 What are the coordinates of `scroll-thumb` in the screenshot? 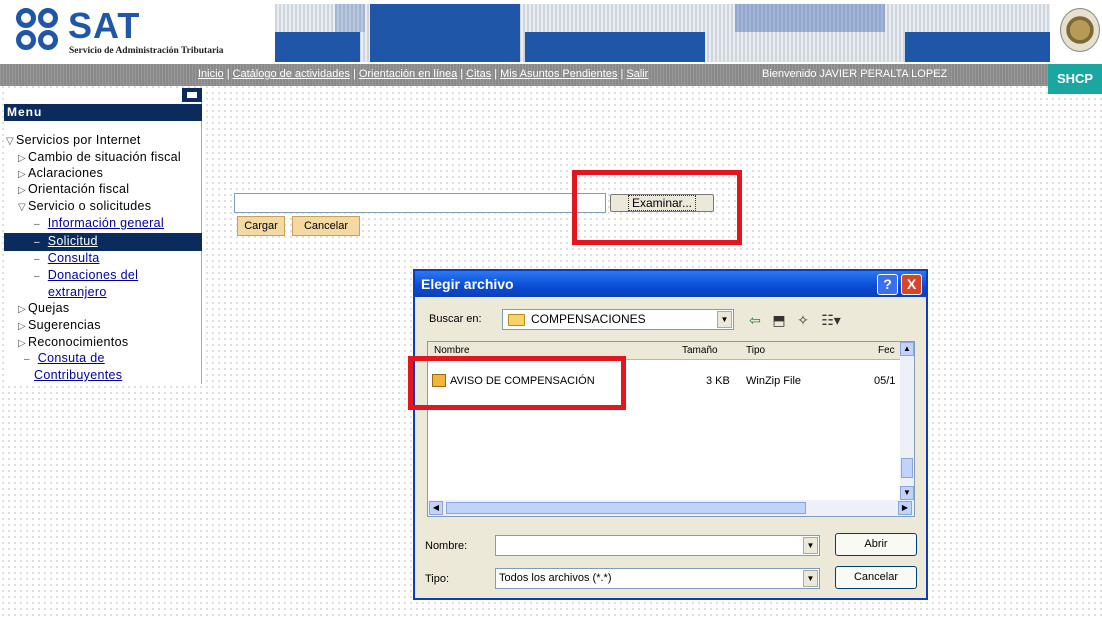 It's located at (907, 468).